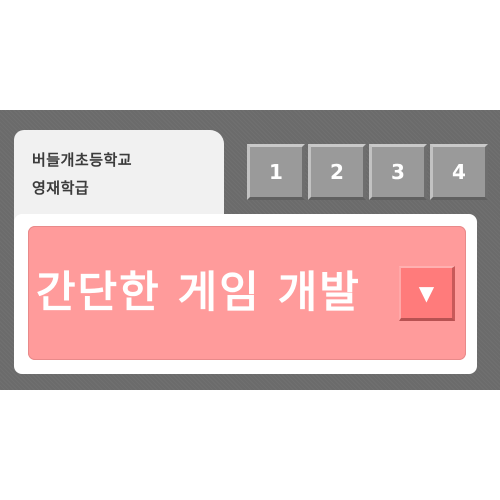 This screenshot has height=500, width=500. Describe the element at coordinates (198, 293) in the screenshot. I see `project-select-label: 간단한 게임 개발` at that location.